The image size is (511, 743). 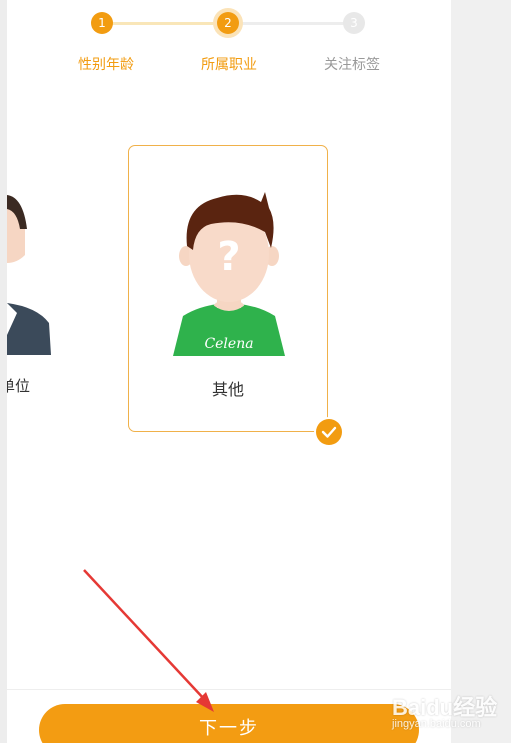 What do you see at coordinates (228, 23) in the screenshot?
I see `step-2-dot: 2` at bounding box center [228, 23].